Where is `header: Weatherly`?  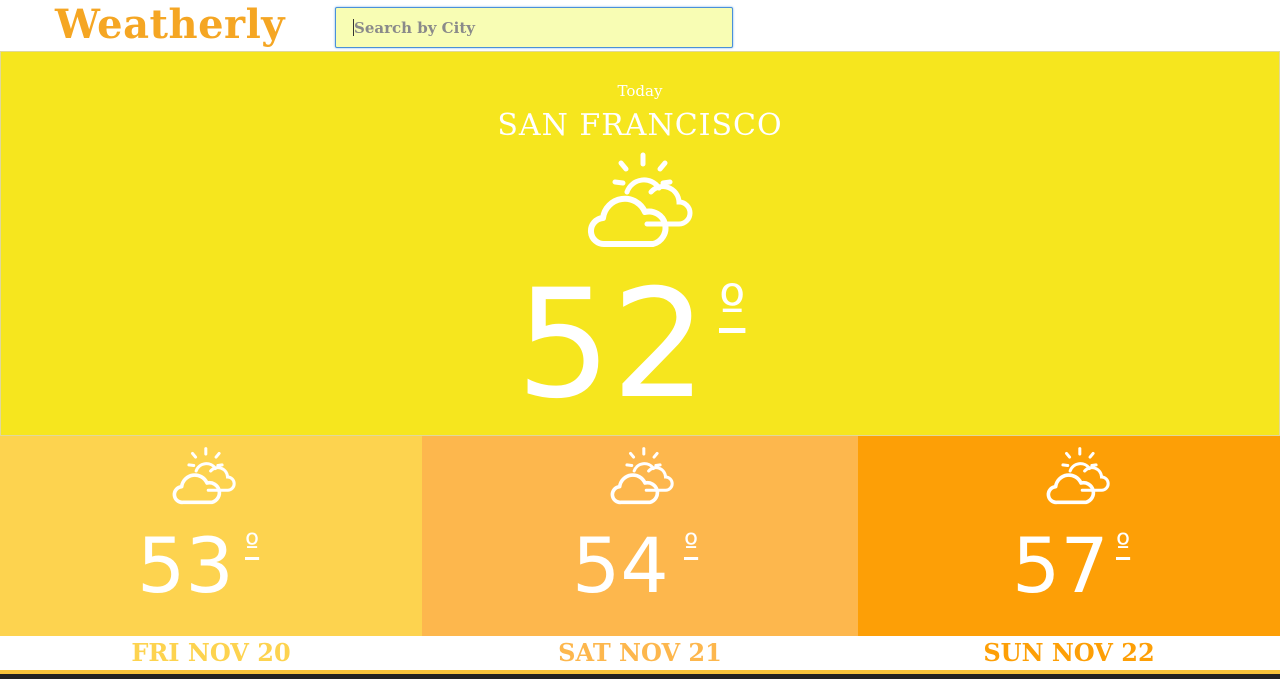
header: Weatherly is located at coordinates (640, 25).